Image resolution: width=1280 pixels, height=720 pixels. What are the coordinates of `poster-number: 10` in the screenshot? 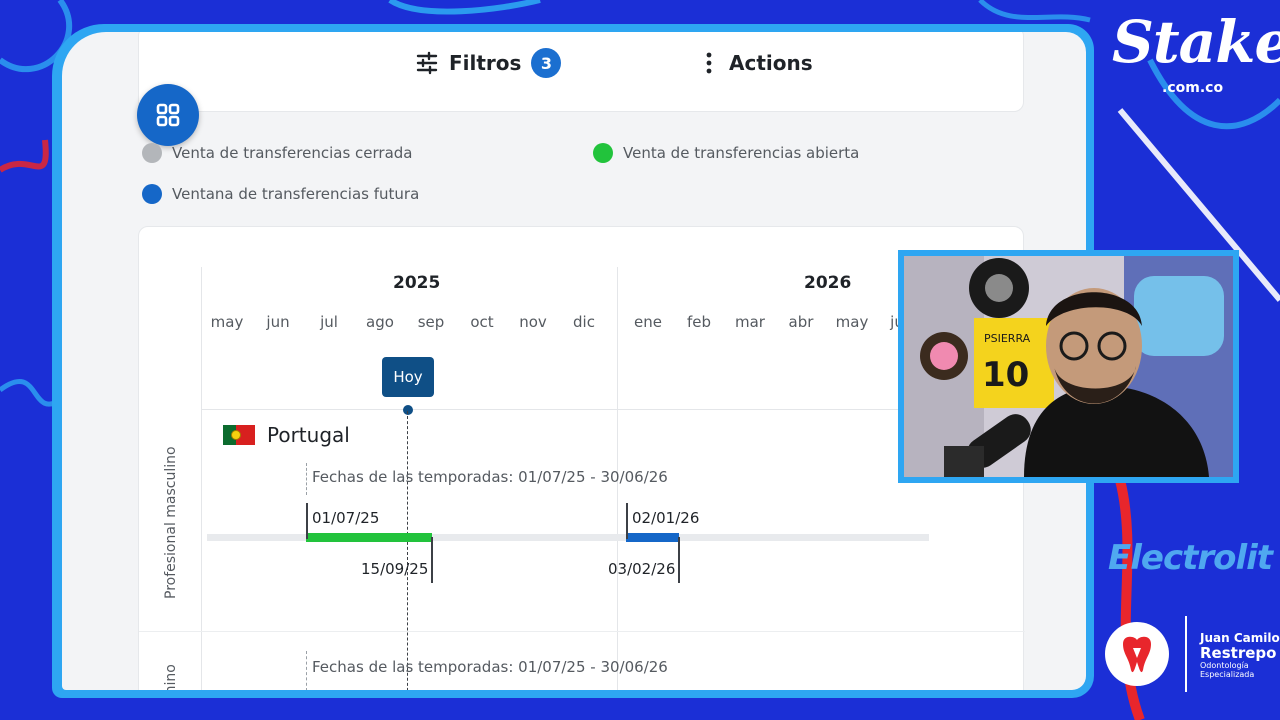 It's located at (1005, 375).